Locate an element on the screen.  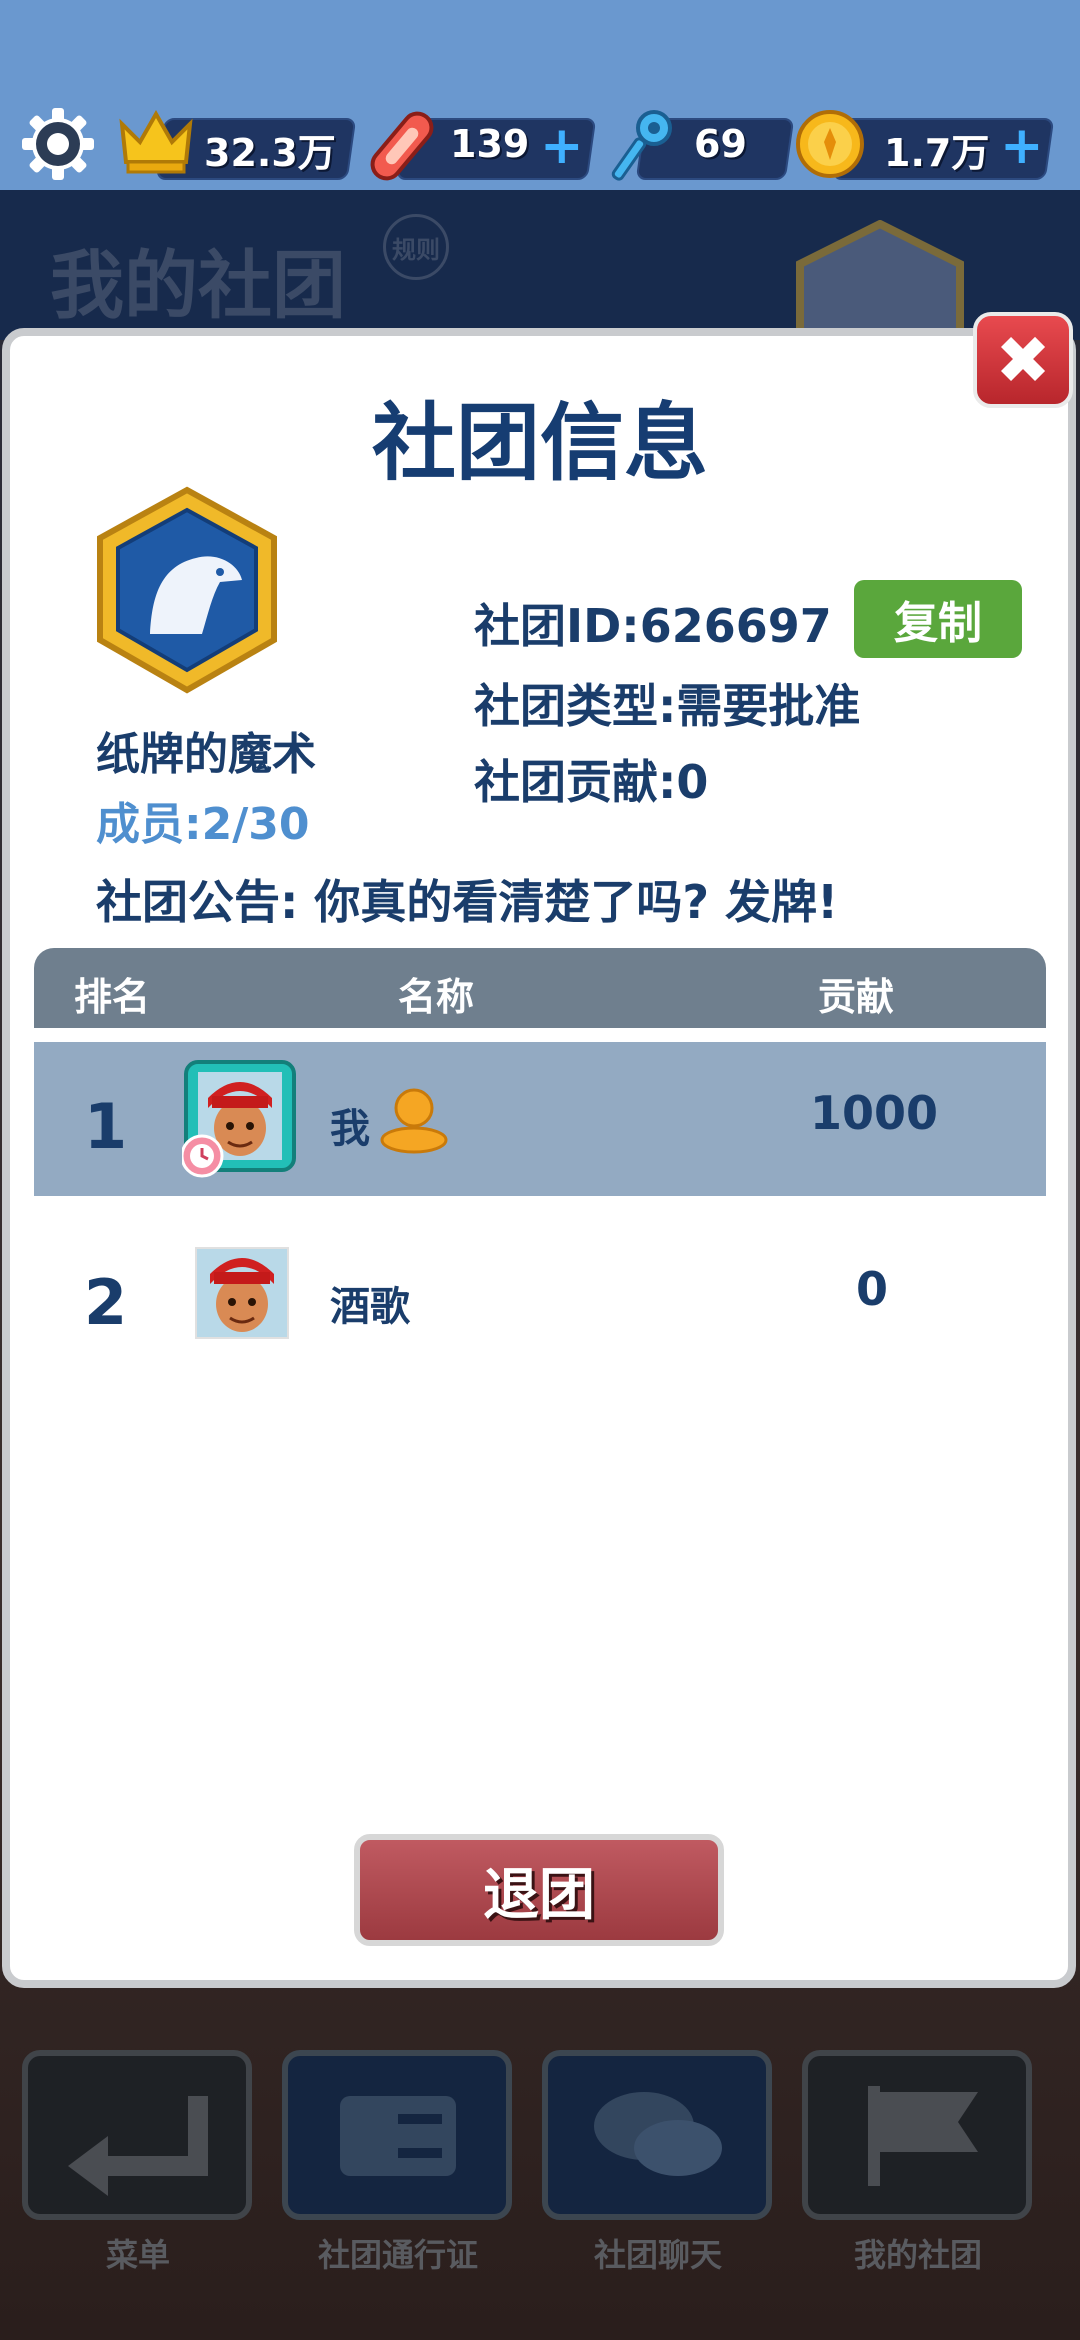
header-contribution: 贡献 is located at coordinates (856, 997).